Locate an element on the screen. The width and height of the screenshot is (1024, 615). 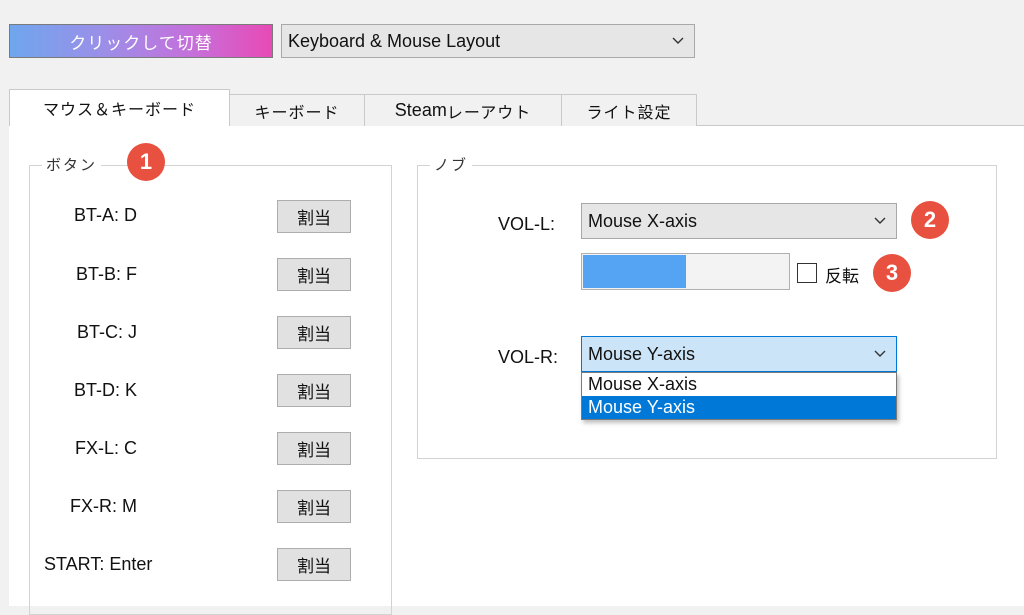
button-row-label-bt-b: BT-B: F is located at coordinates (106, 274).